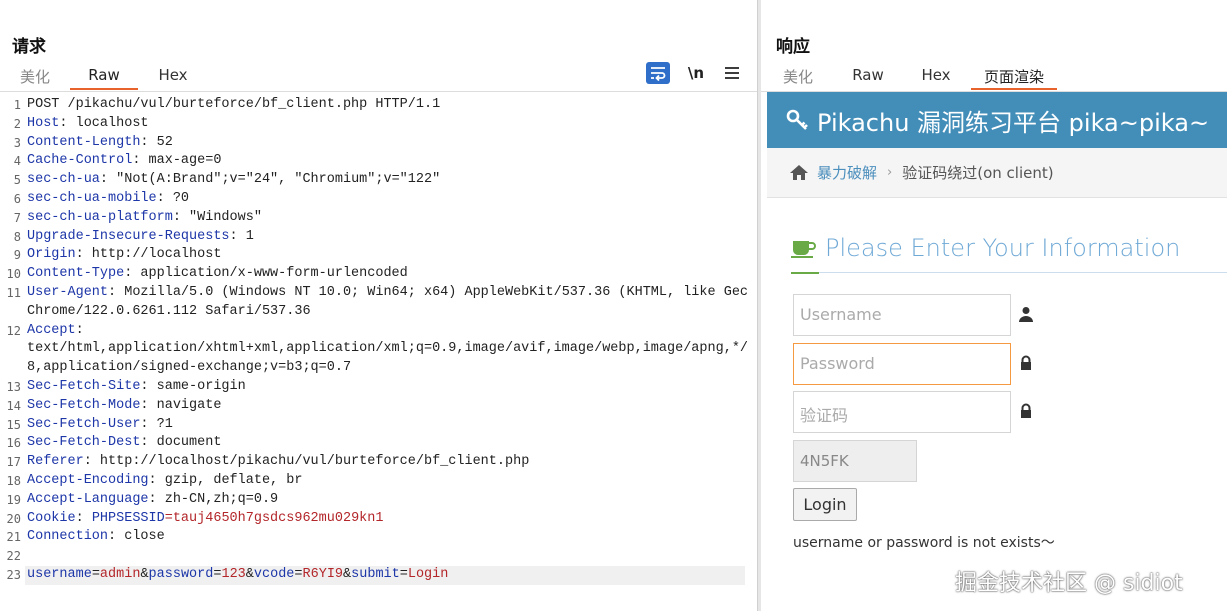  What do you see at coordinates (847, 172) in the screenshot?
I see `breadcrumb-link: 暴力破解` at bounding box center [847, 172].